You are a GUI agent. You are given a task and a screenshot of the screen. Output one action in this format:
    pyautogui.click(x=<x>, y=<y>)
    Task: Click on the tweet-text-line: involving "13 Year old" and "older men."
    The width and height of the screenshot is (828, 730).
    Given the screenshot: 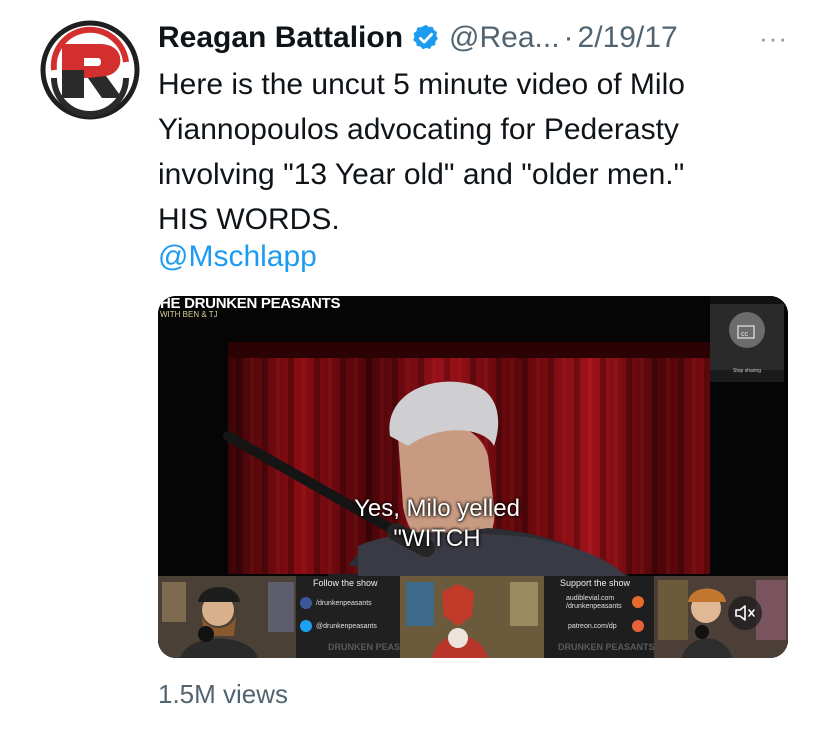 What is the action you would take?
    pyautogui.click(x=421, y=174)
    